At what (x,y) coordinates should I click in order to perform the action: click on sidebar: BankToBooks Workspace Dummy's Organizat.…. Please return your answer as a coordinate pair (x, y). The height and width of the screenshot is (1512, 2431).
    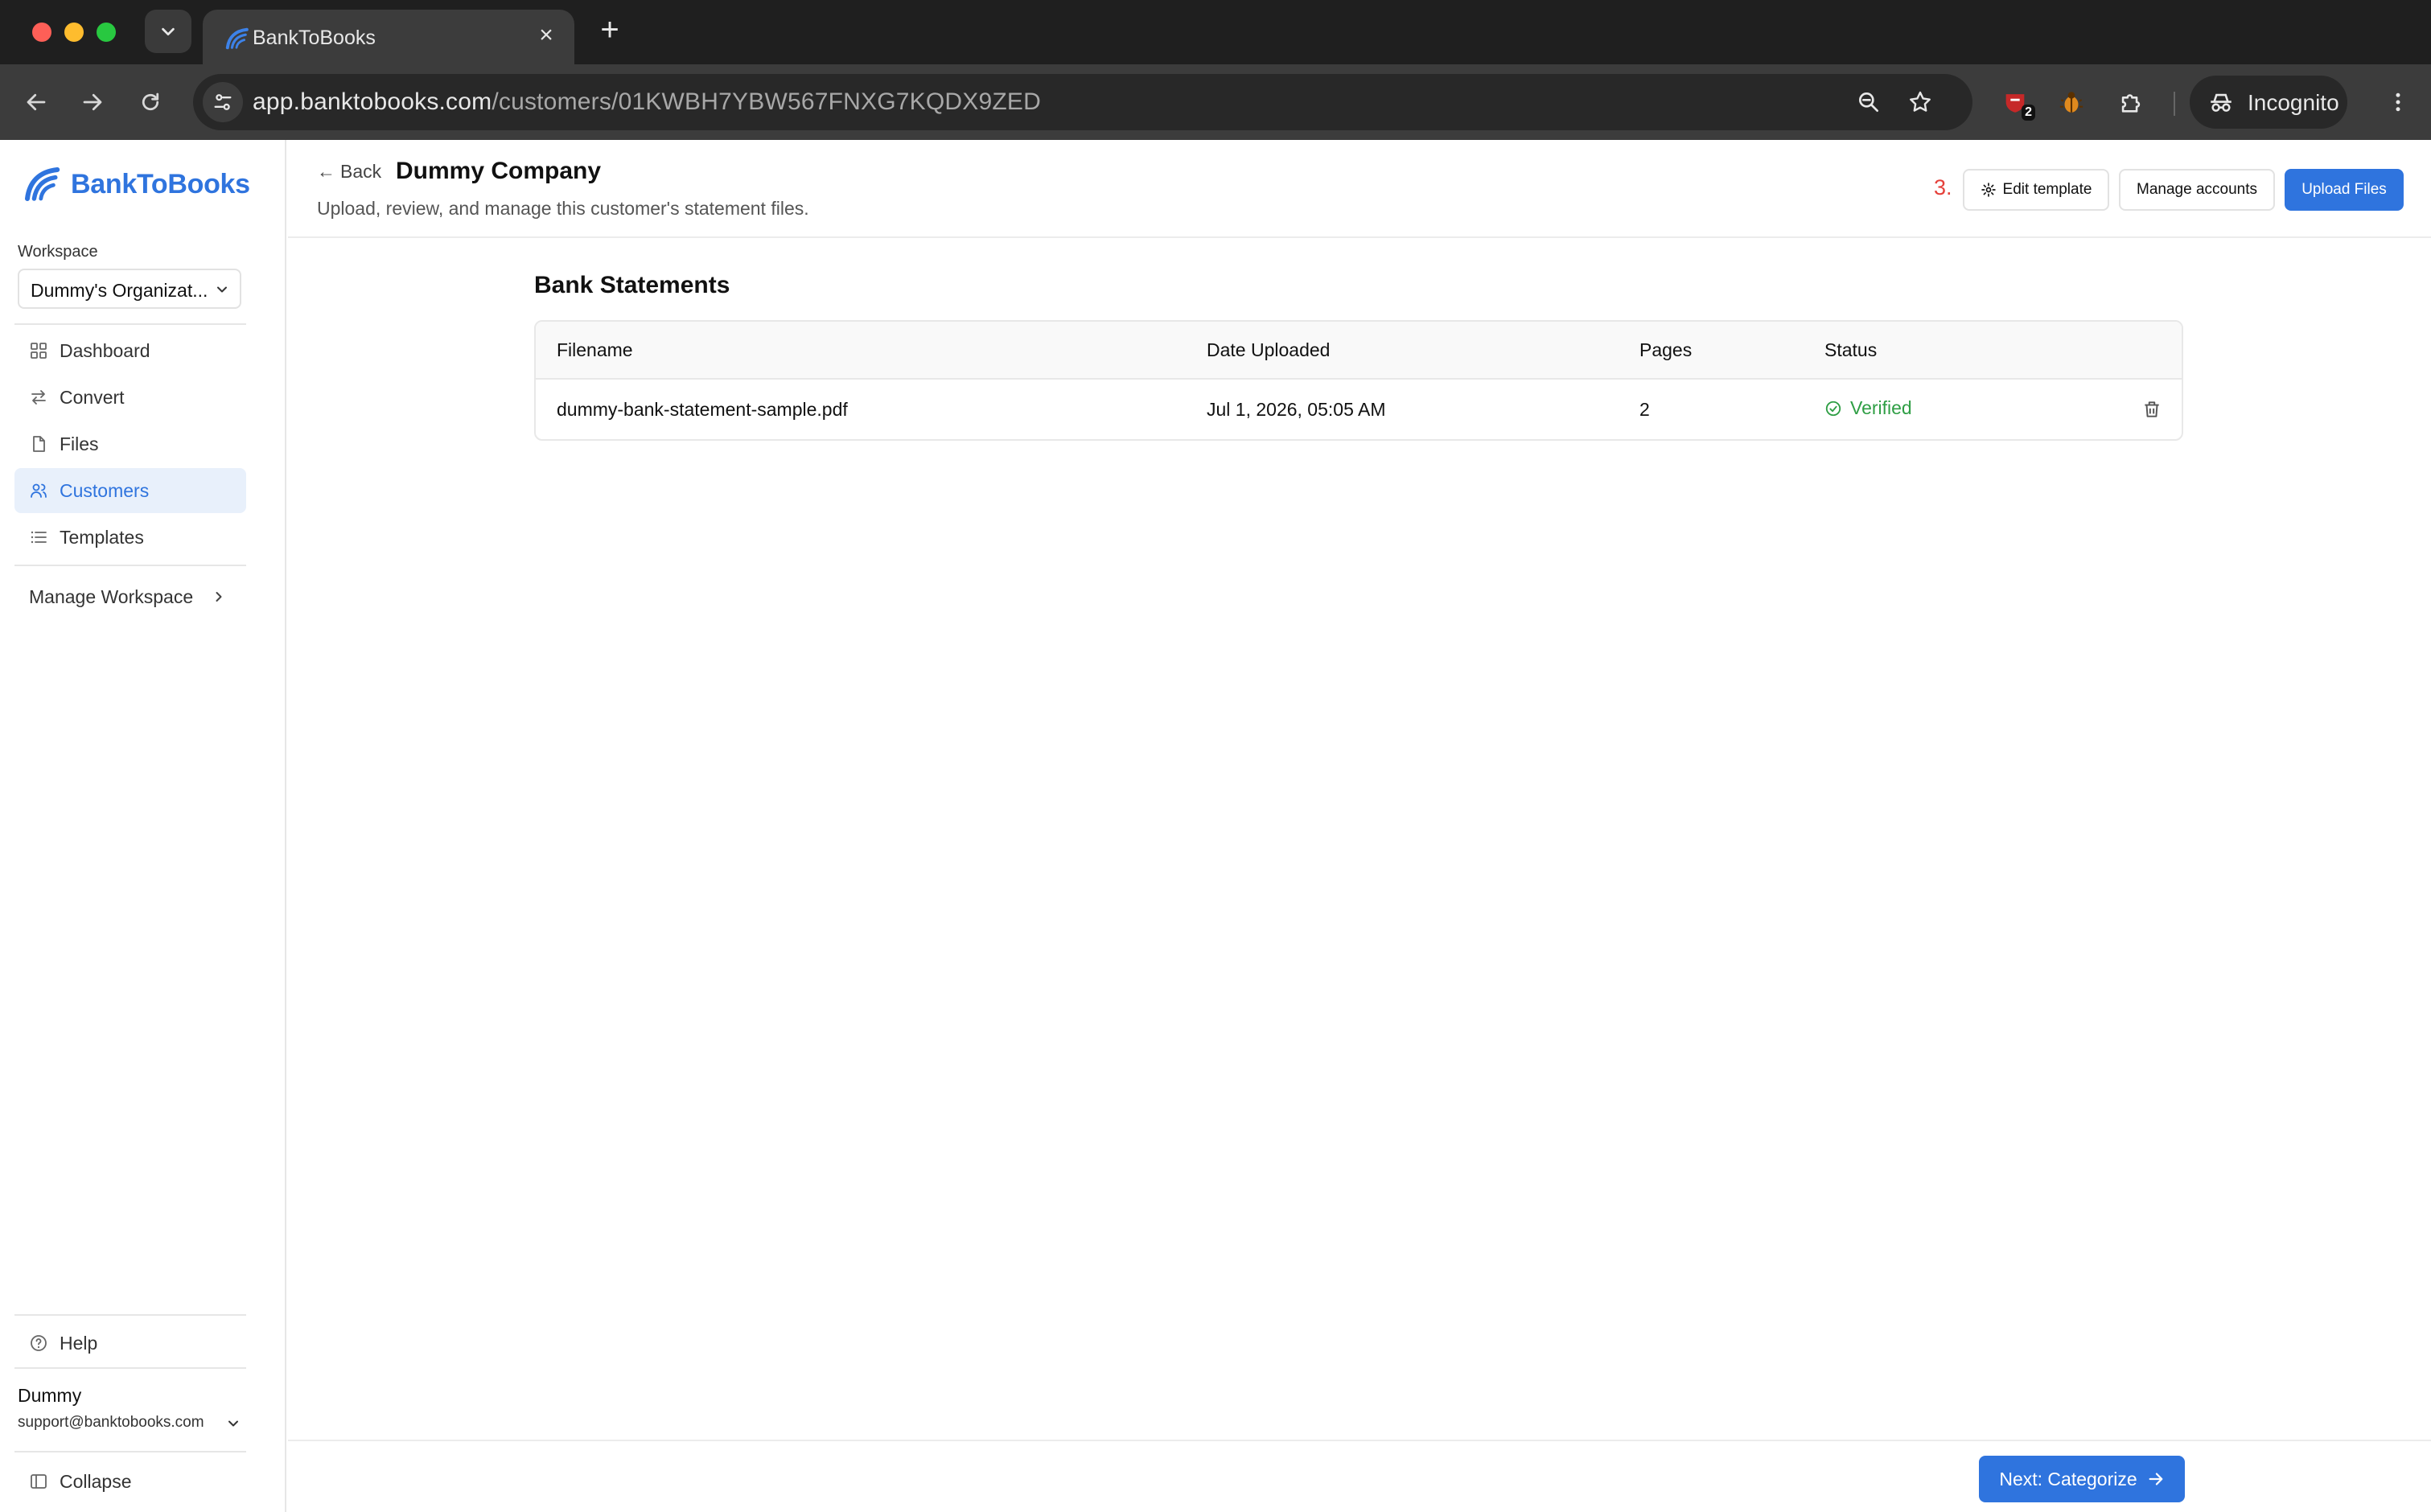
    Looking at the image, I should click on (143, 826).